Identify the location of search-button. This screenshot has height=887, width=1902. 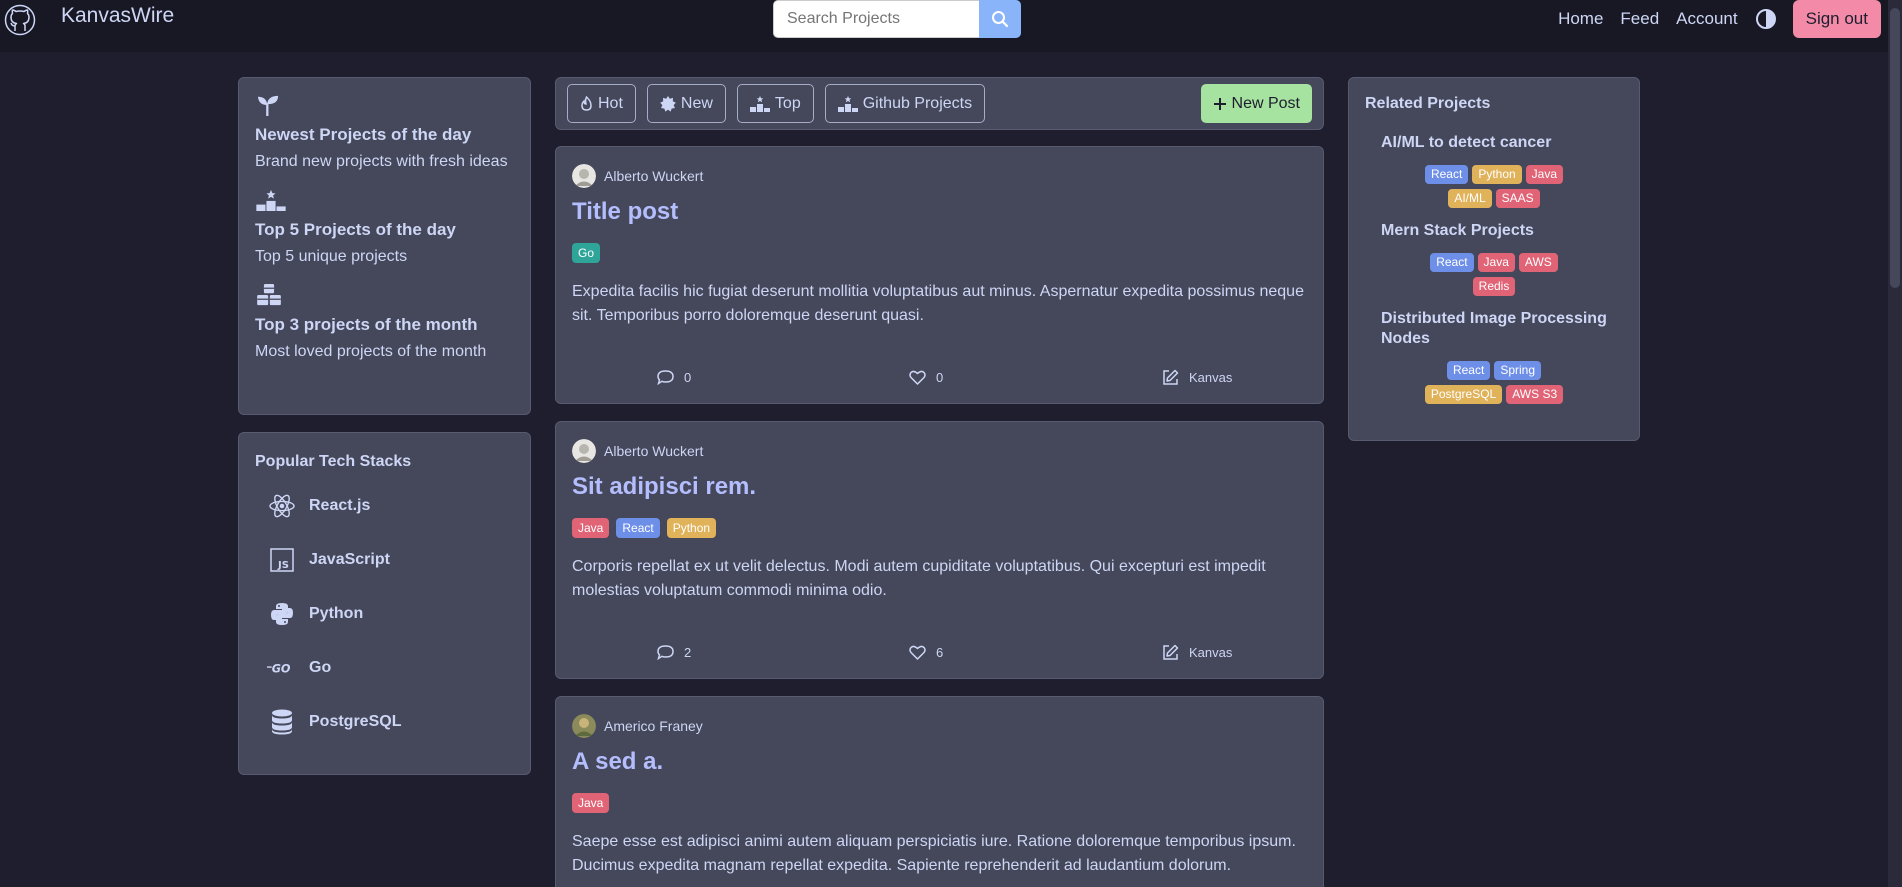
(1000, 19).